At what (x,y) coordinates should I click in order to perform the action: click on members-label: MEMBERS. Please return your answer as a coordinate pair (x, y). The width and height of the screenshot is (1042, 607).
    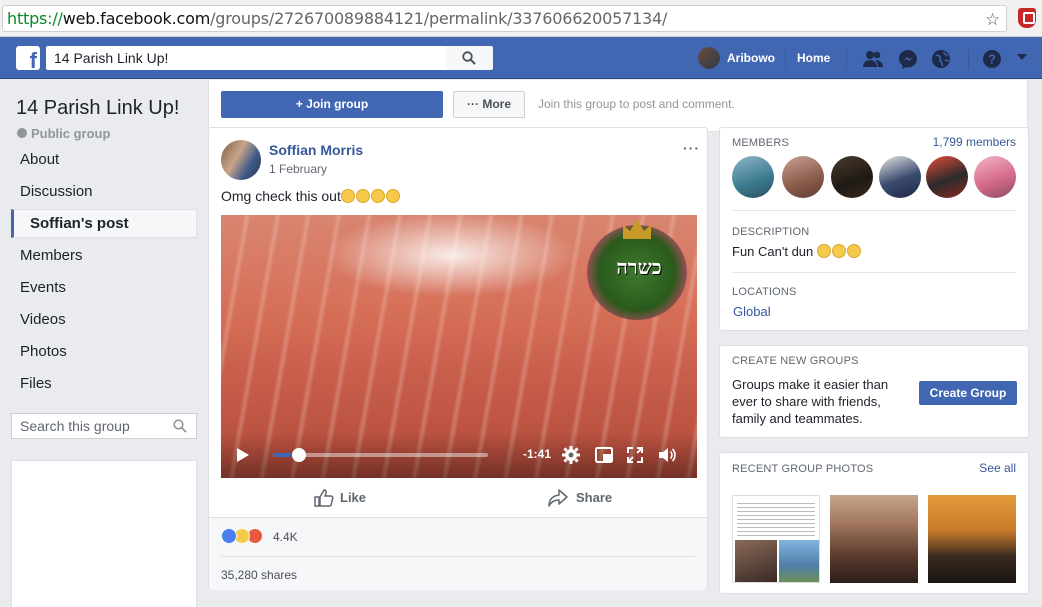
    Looking at the image, I should click on (761, 143).